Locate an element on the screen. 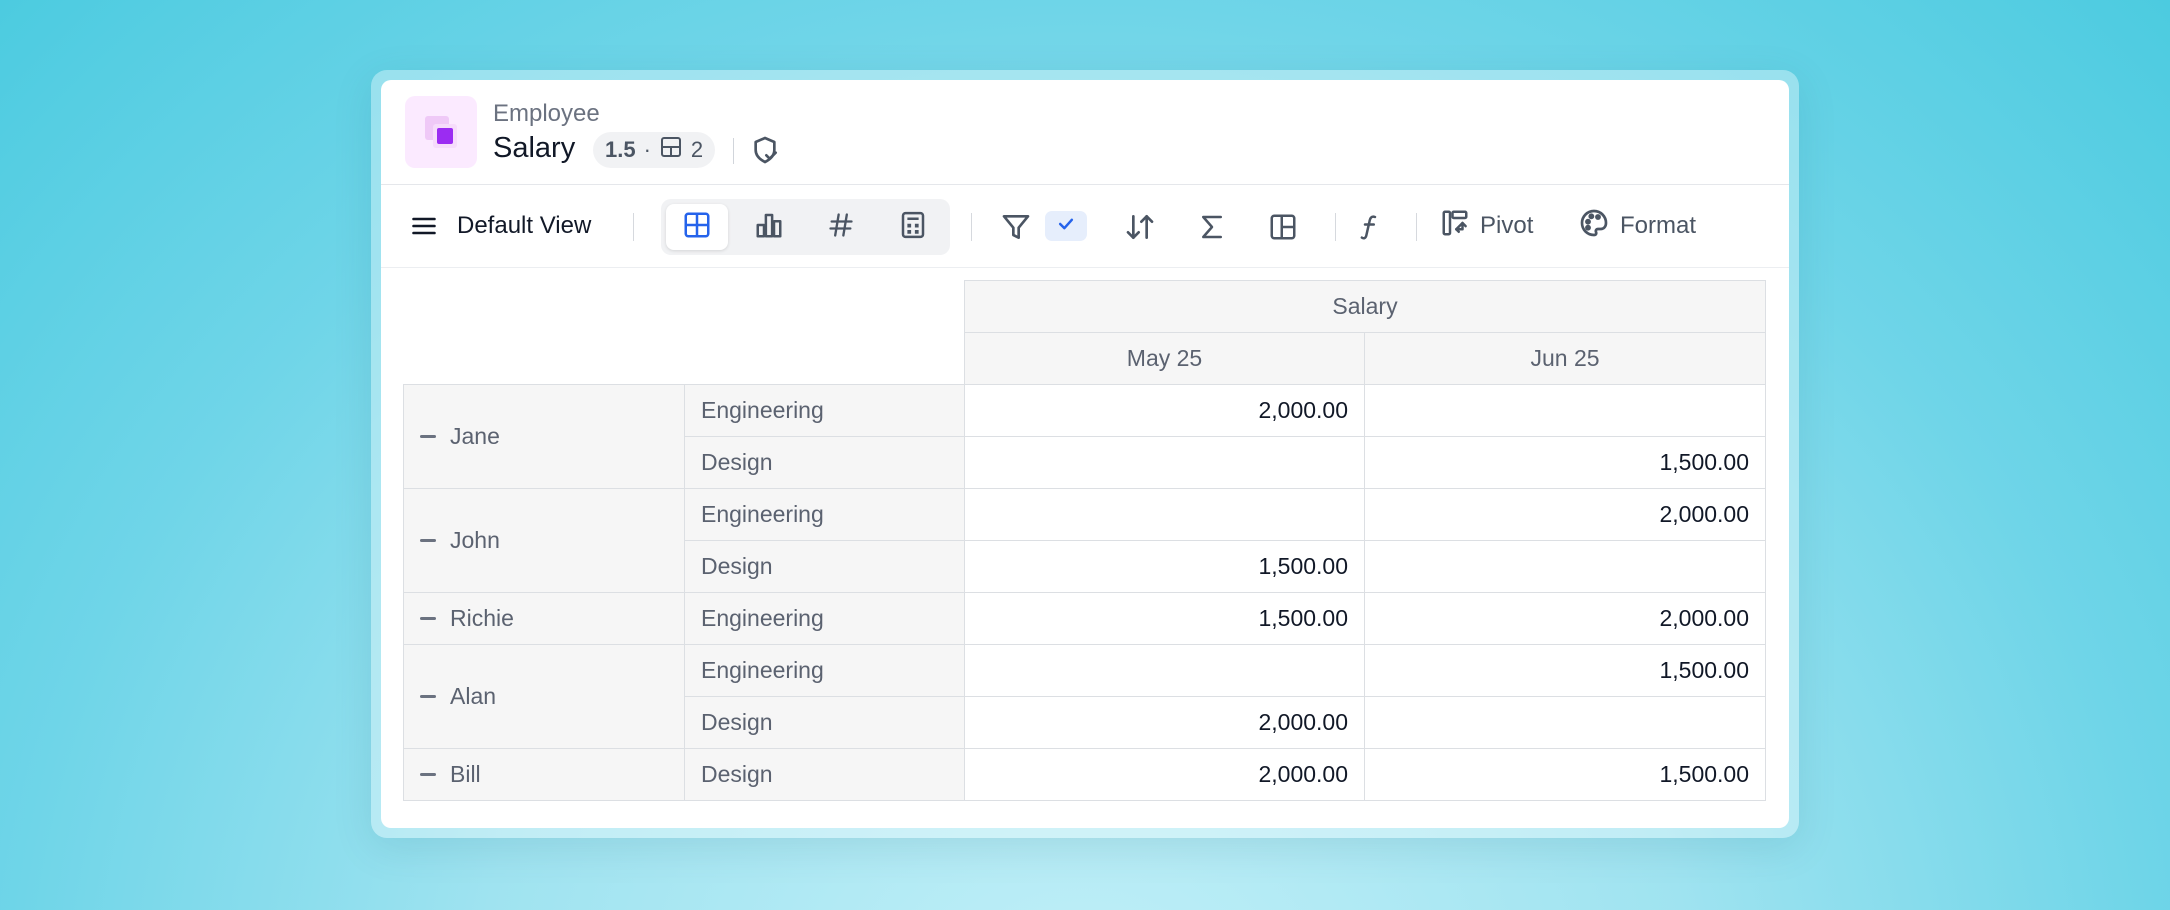  table-row: Richie Engineering 1,500.00 2,000.00 is located at coordinates (1084, 618).